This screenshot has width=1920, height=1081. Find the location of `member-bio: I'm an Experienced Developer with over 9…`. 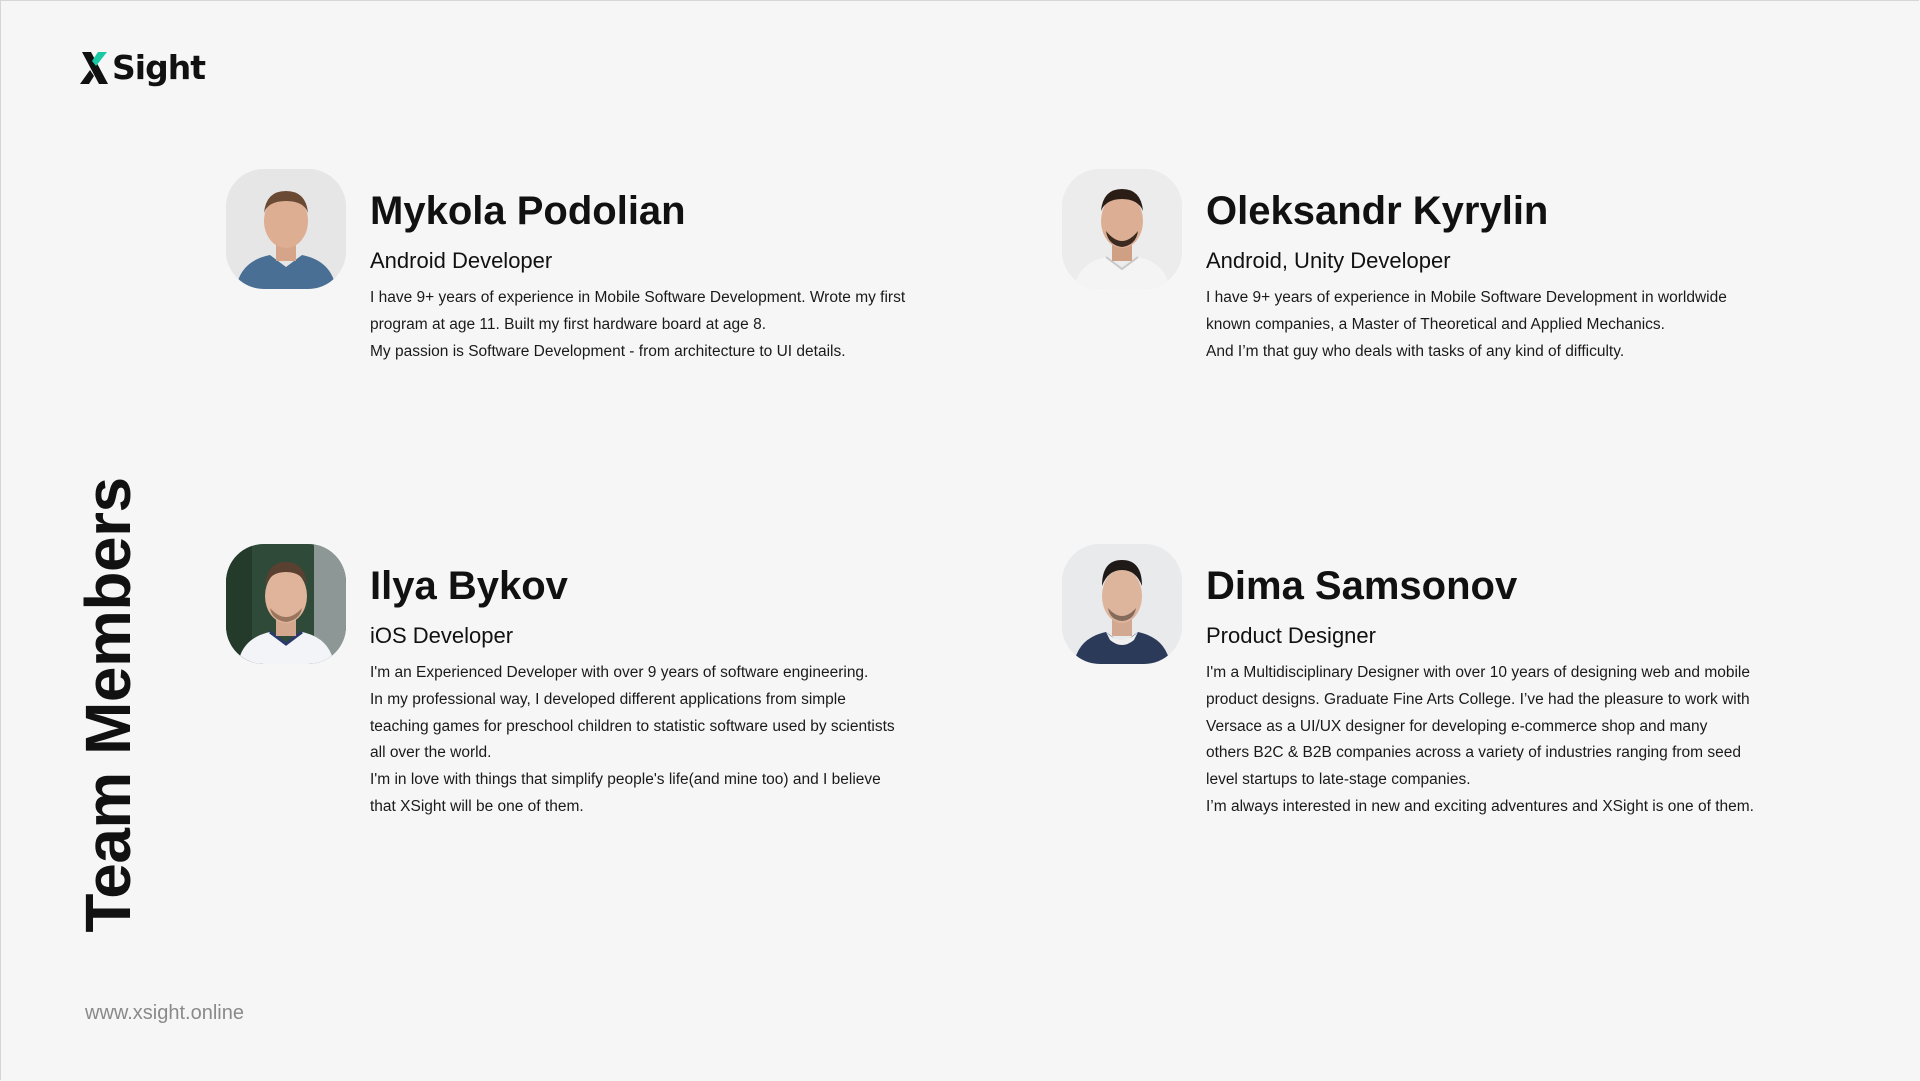

member-bio: I'm an Experienced Developer with over 9… is located at coordinates (670, 740).